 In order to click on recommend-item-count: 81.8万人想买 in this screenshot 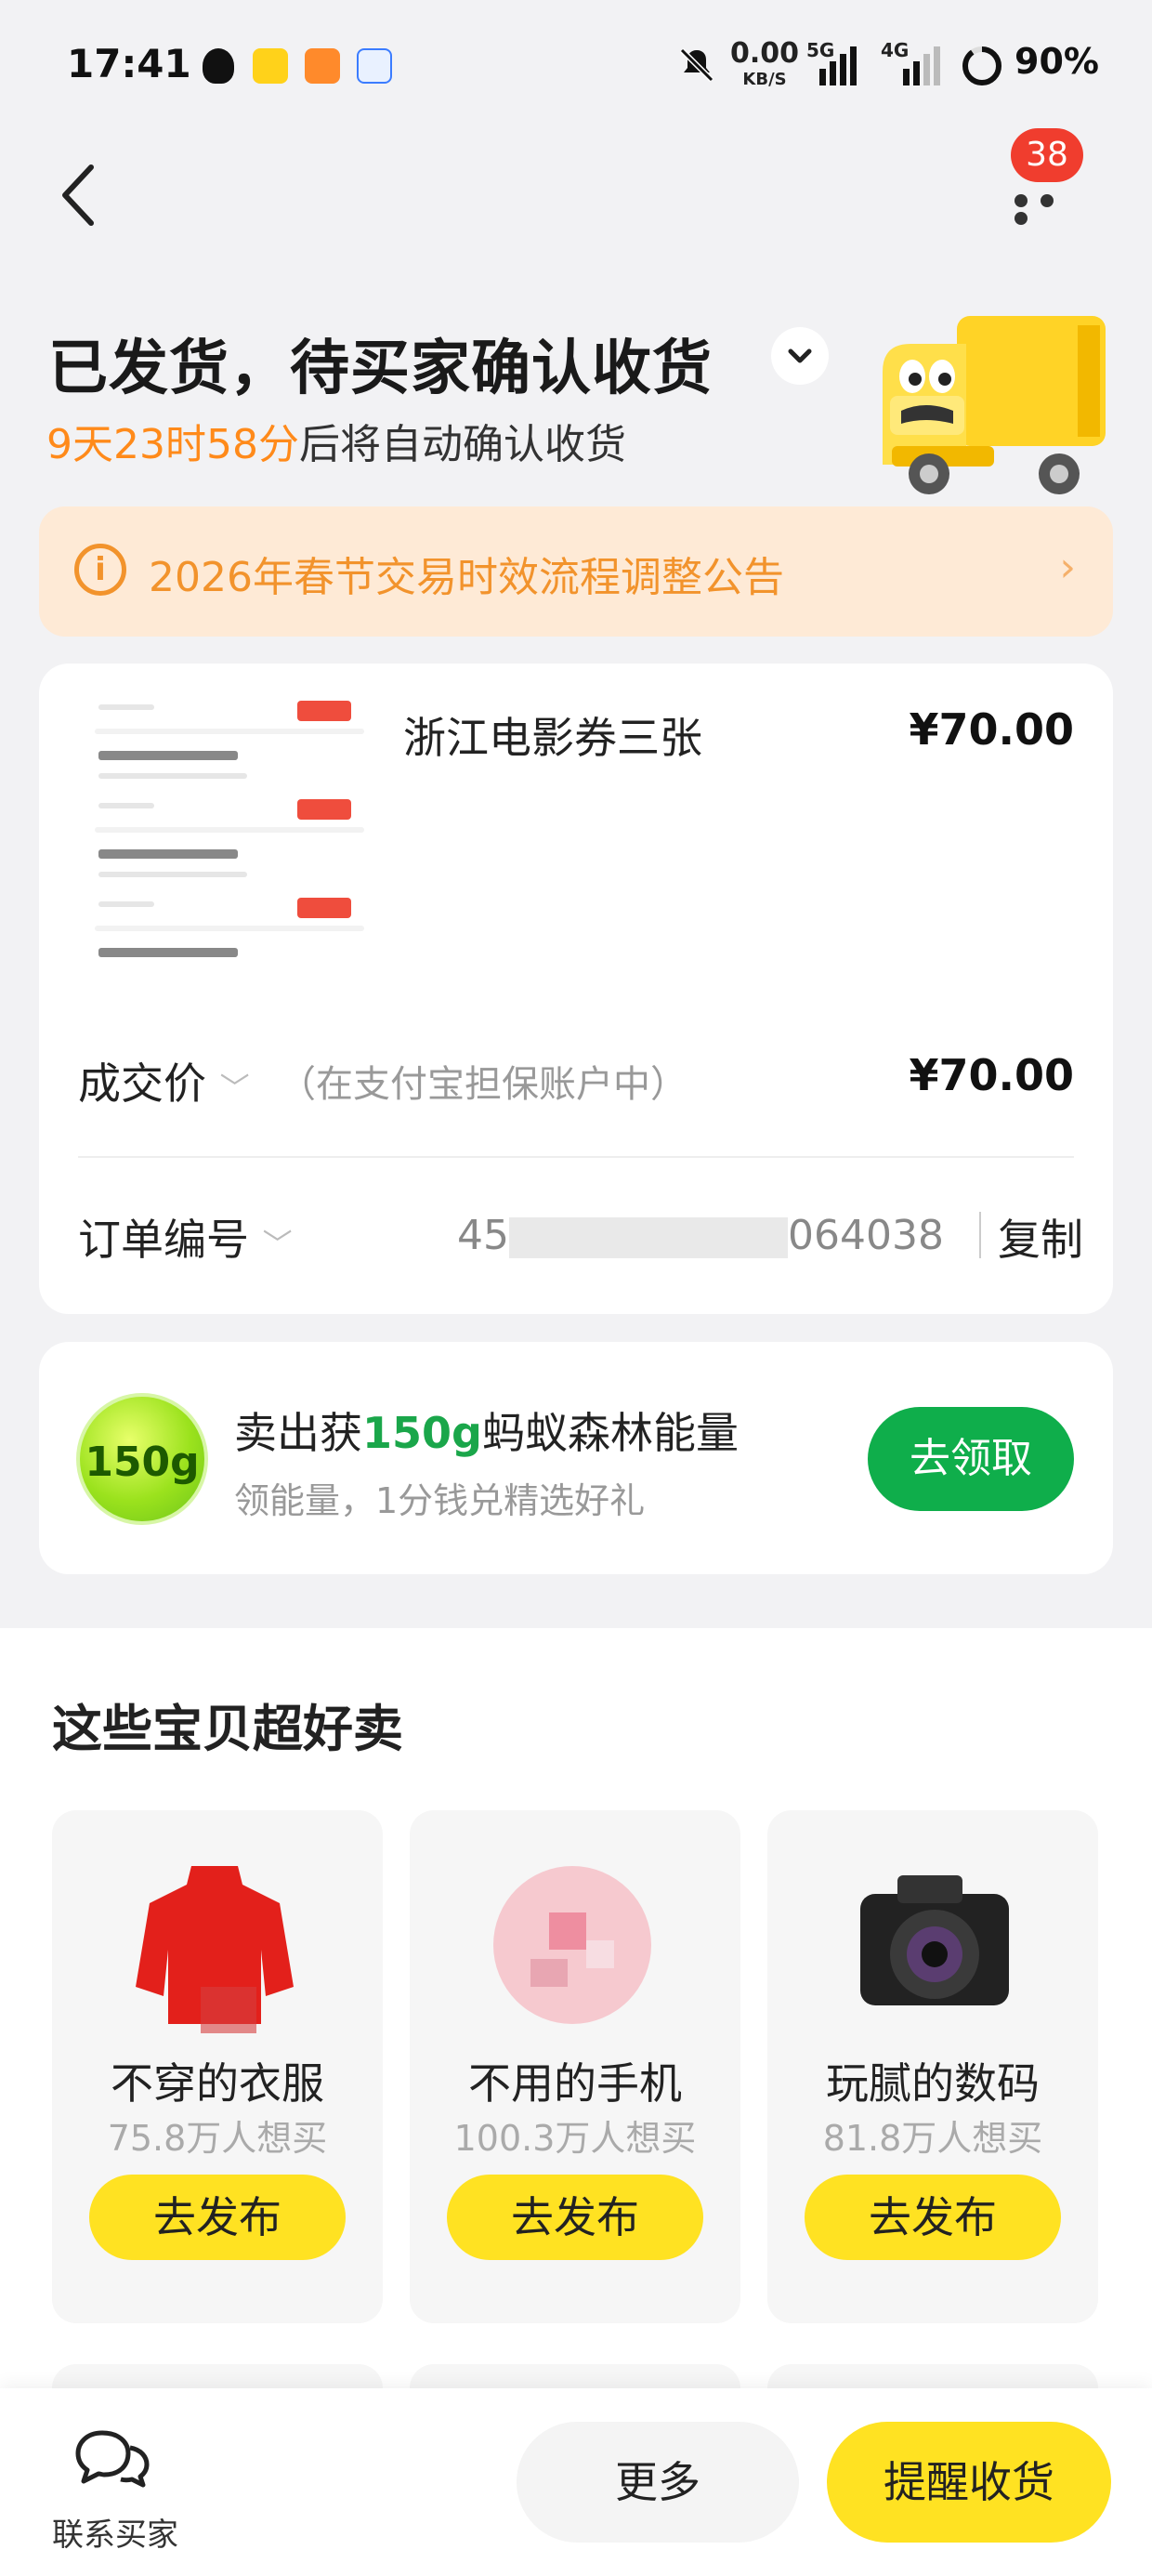, I will do `click(932, 2138)`.